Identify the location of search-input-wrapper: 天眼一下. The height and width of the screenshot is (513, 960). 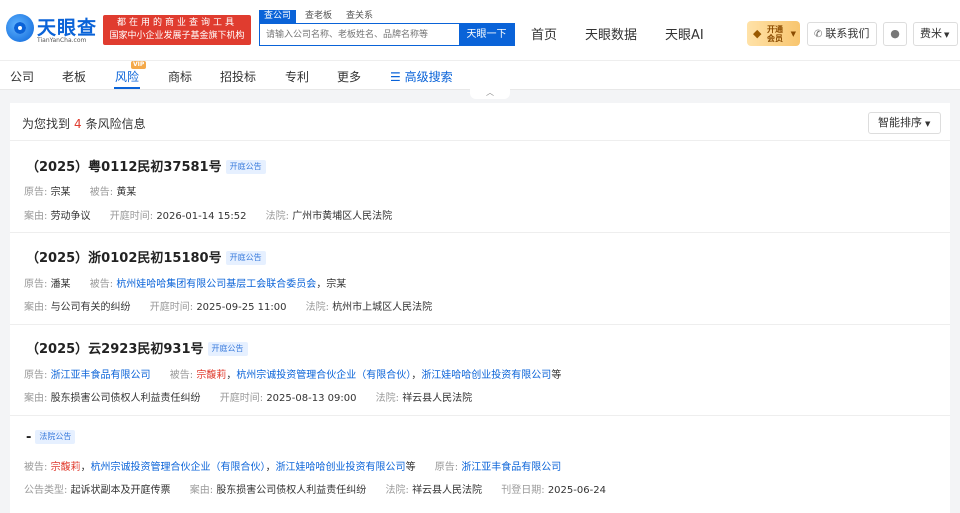
(387, 34).